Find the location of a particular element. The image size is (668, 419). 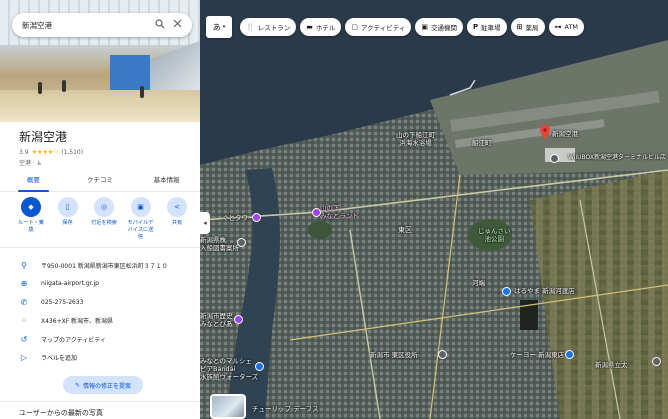

poi-store-icon is located at coordinates (569, 354).